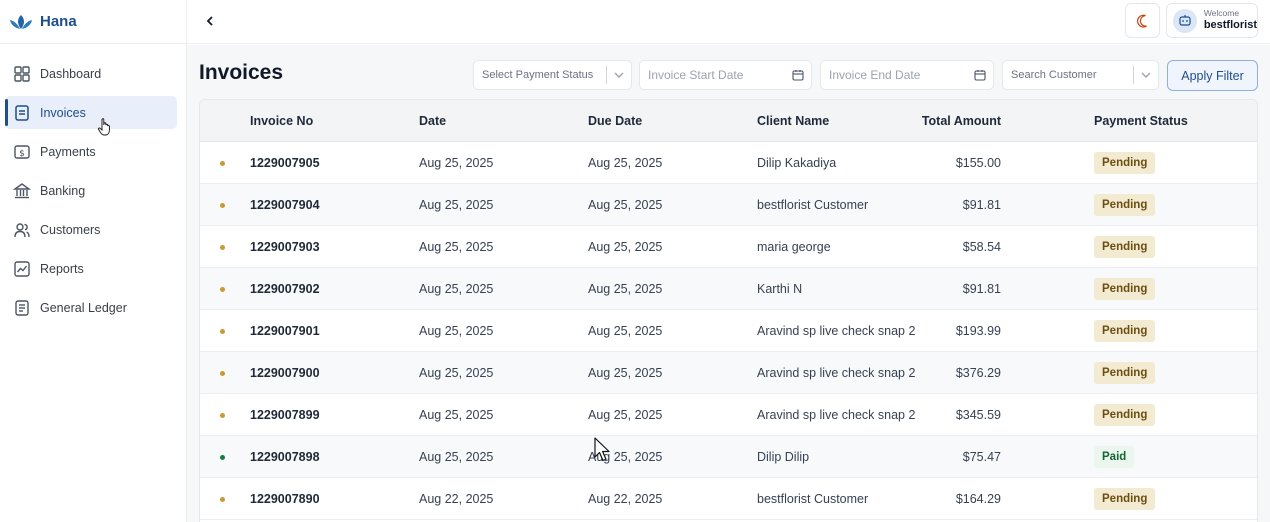  I want to click on brand: Hana, so click(93, 22).